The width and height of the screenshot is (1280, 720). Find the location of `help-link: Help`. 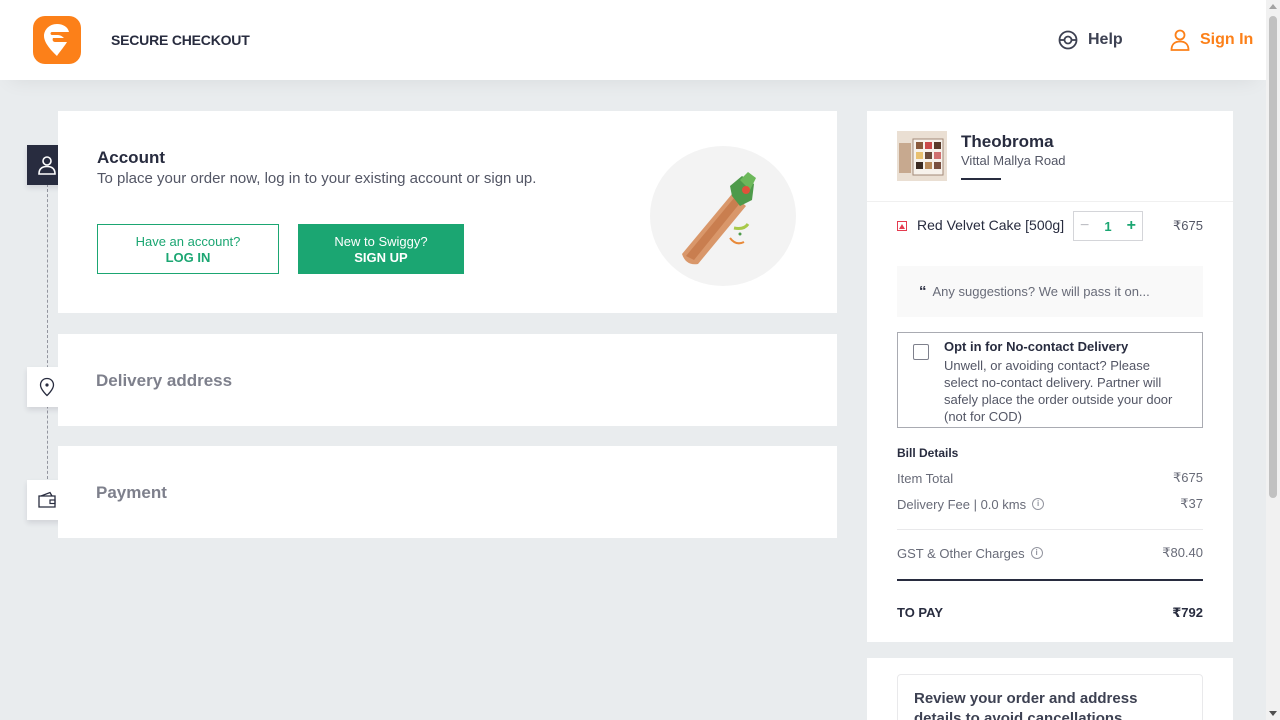

help-link: Help is located at coordinates (1090, 40).